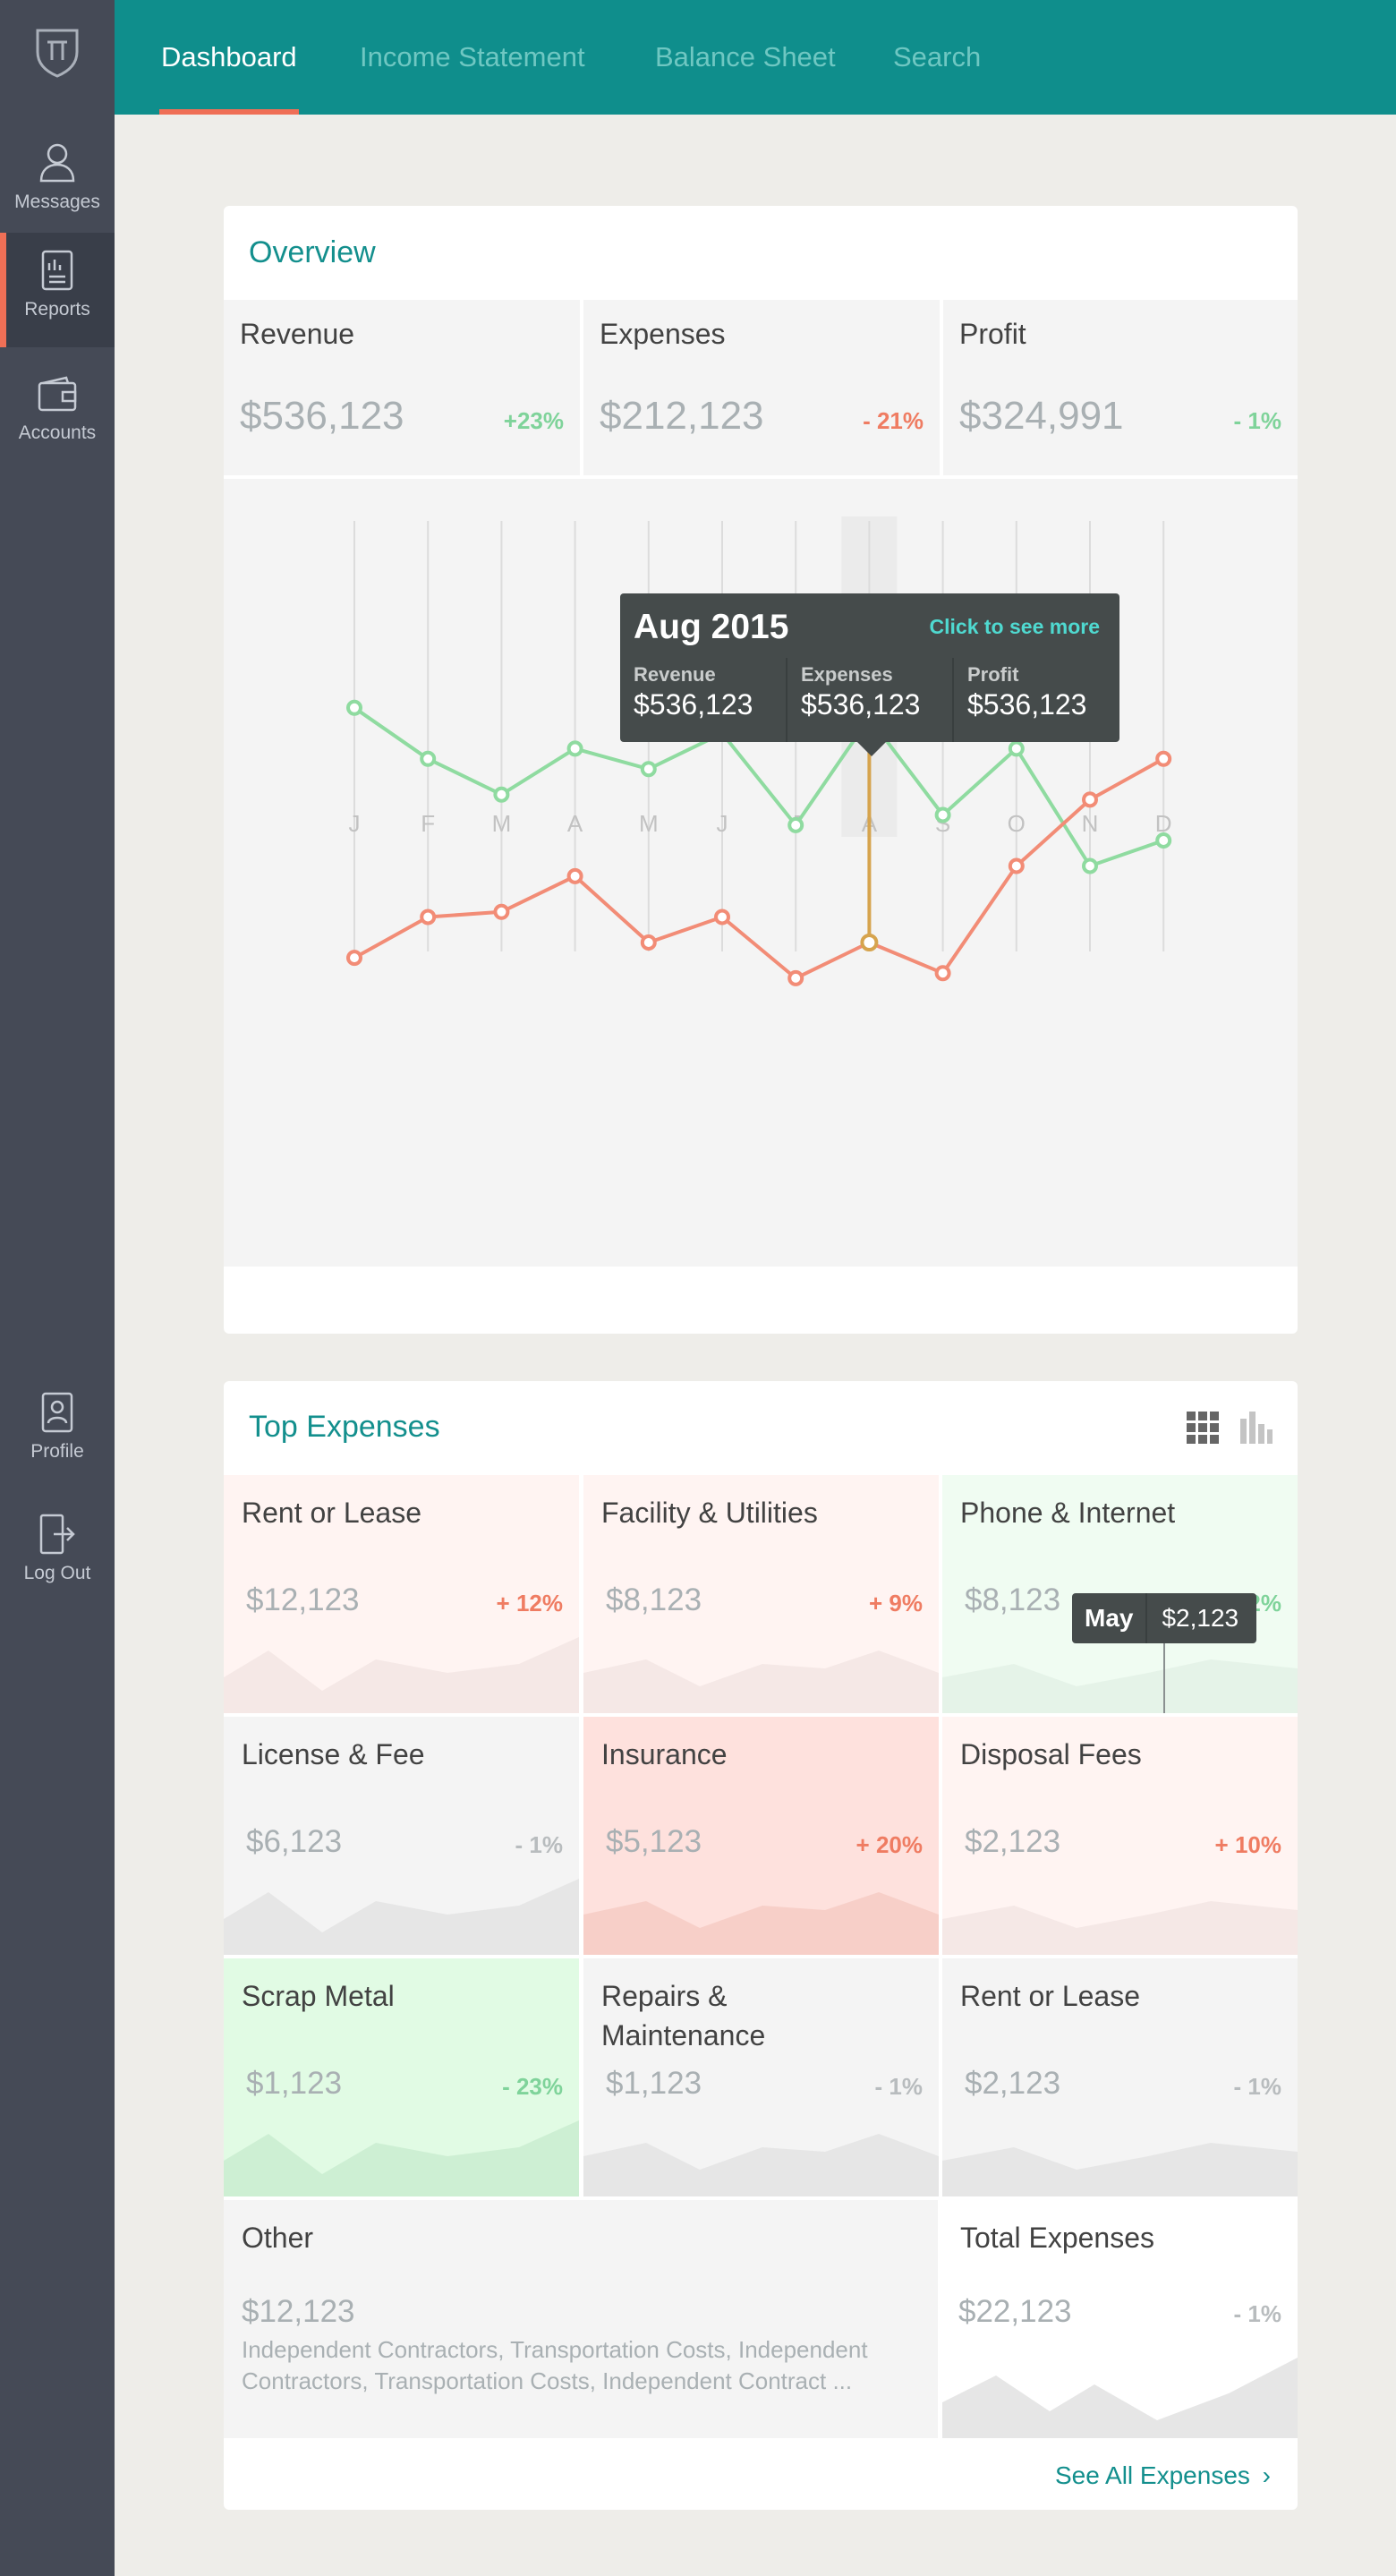  Describe the element at coordinates (937, 57) in the screenshot. I see `tab-search: Search` at that location.